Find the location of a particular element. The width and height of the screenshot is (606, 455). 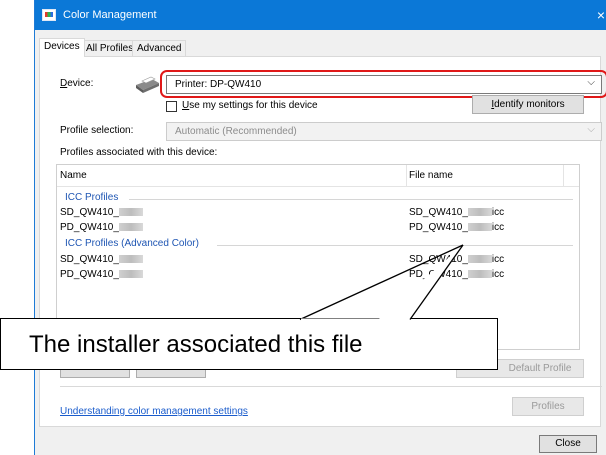

column-header-name: Name is located at coordinates (73, 175).